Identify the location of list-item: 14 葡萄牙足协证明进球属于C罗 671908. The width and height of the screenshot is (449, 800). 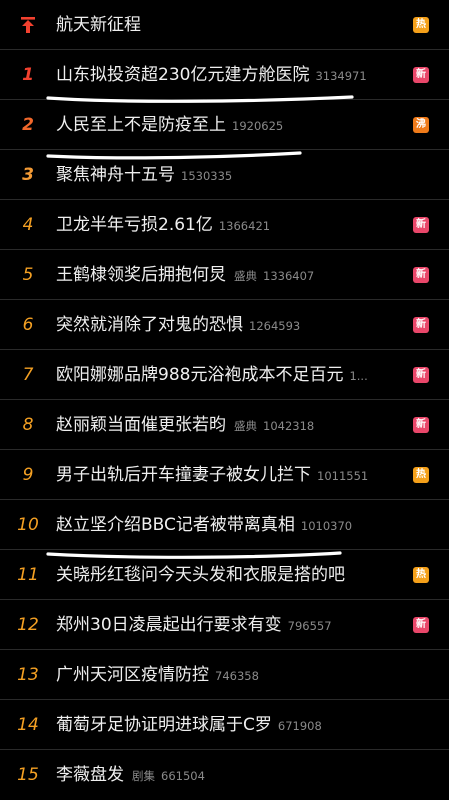
(224, 725).